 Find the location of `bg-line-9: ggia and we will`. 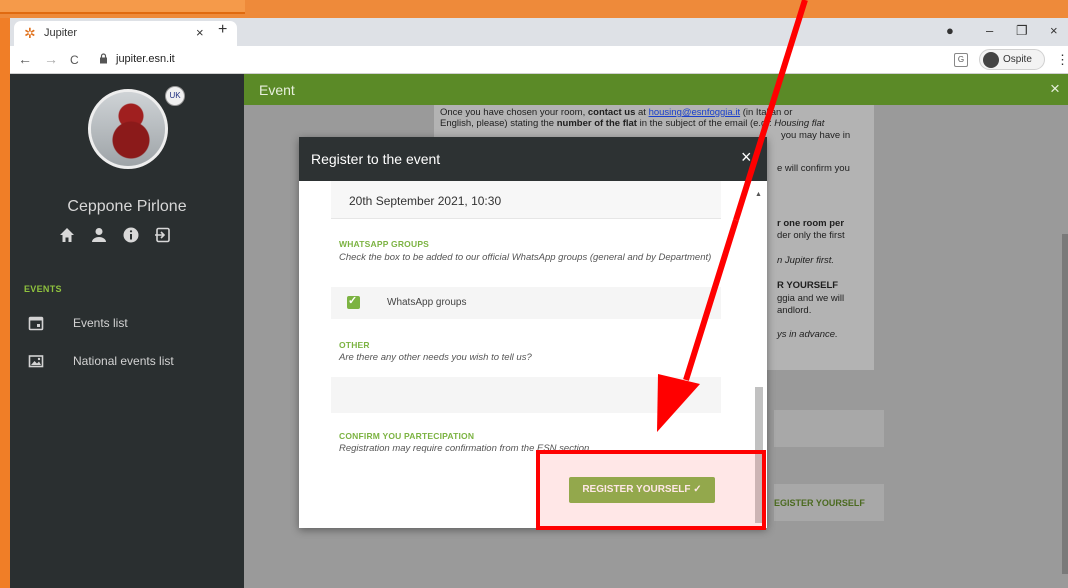

bg-line-9: ggia and we will is located at coordinates (811, 298).